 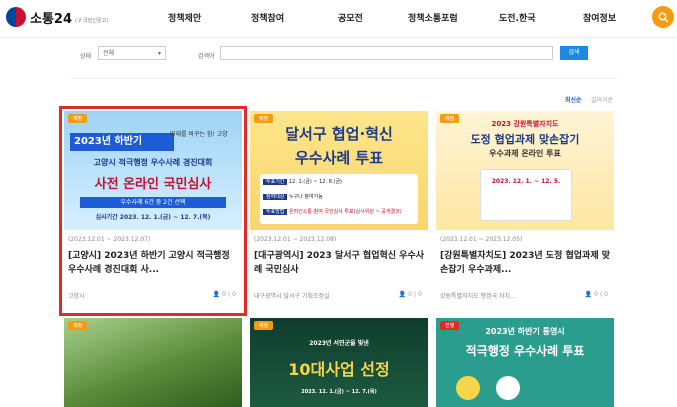 I want to click on thumb-calendar: 2023. 12. 1. ~ 12. 5., so click(x=526, y=195).